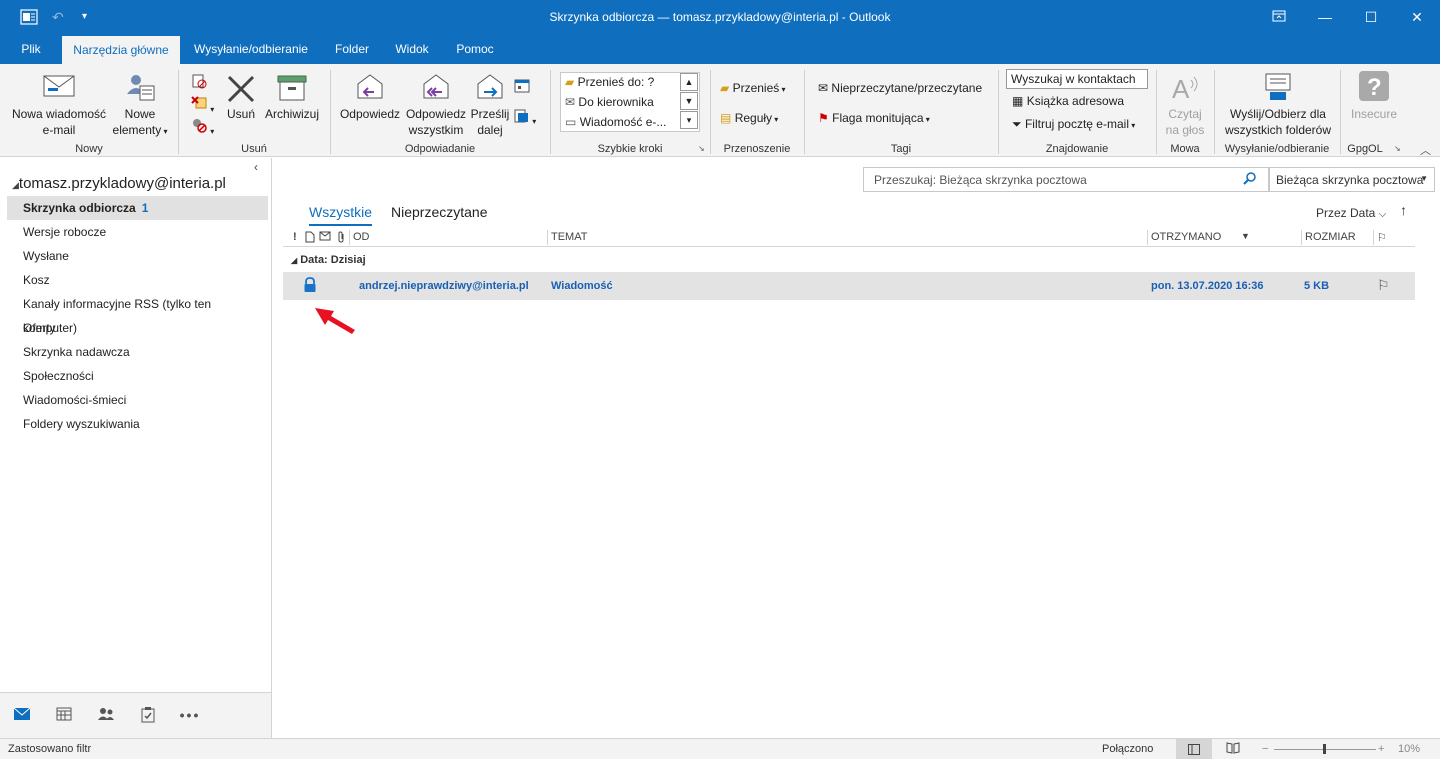 This screenshot has width=1440, height=759. What do you see at coordinates (1277, 149) in the screenshot?
I see `group-label-send-receive: Wysyłanie/odbieranie` at bounding box center [1277, 149].